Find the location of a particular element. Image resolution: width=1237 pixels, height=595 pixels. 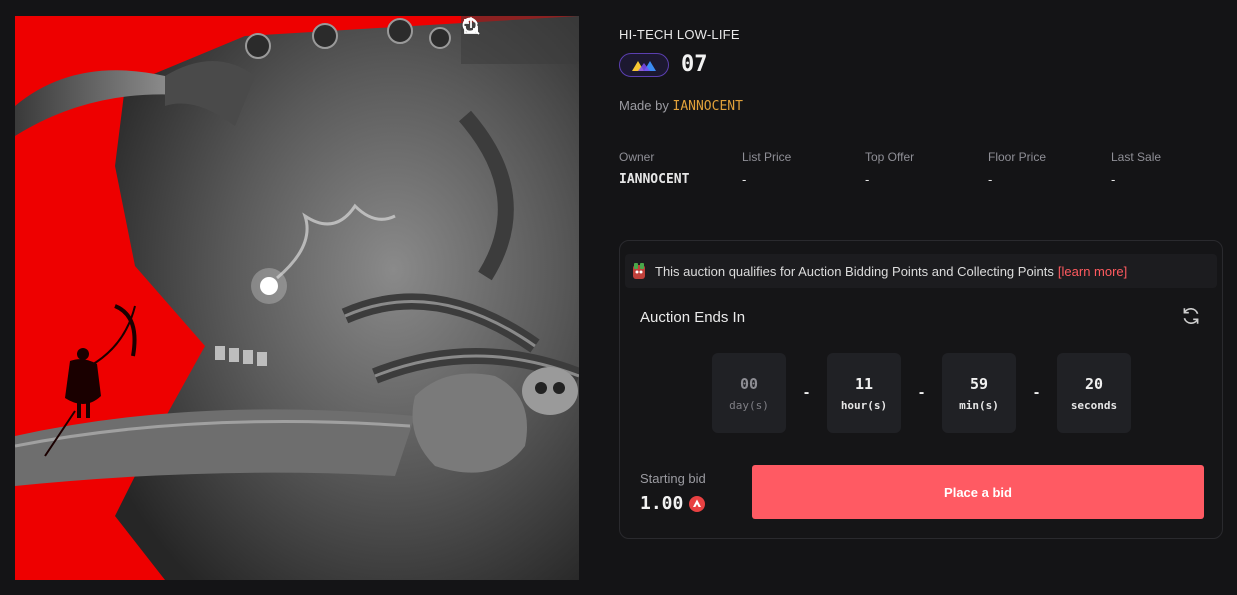

countdown-unit: day(s) is located at coordinates (749, 405).